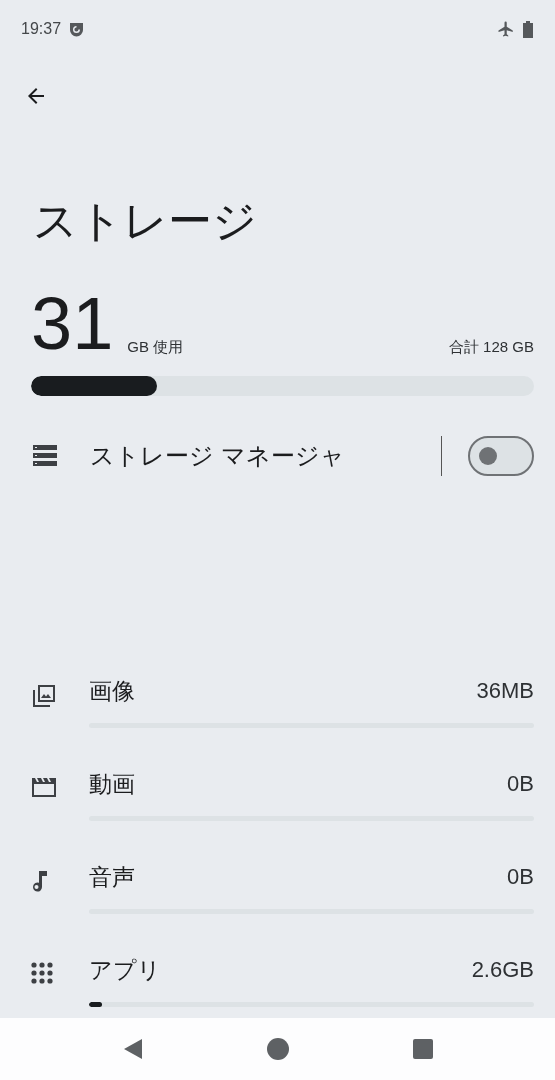 The width and height of the screenshot is (555, 1080). Describe the element at coordinates (41, 29) in the screenshot. I see `status-time: 19:37` at that location.